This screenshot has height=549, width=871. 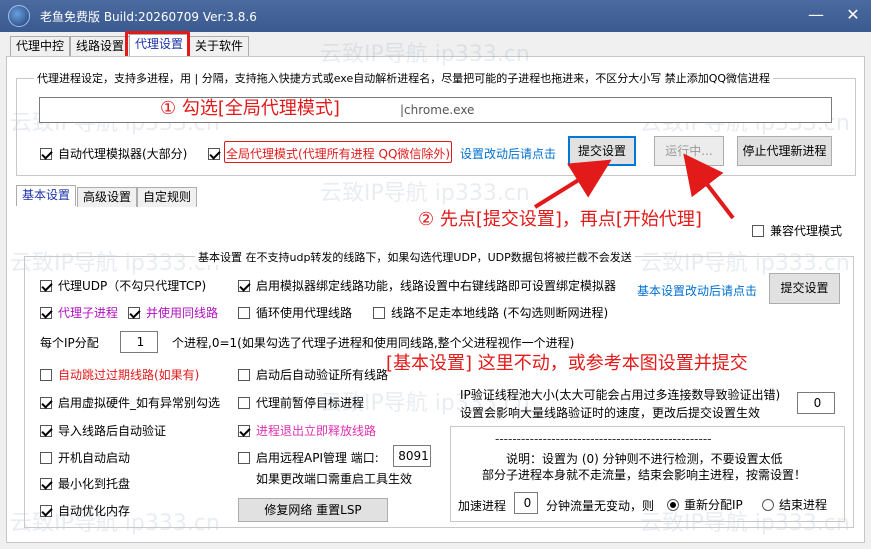 I want to click on skip-expired-label: 自动跳过过期线路(如果有), so click(x=129, y=375).